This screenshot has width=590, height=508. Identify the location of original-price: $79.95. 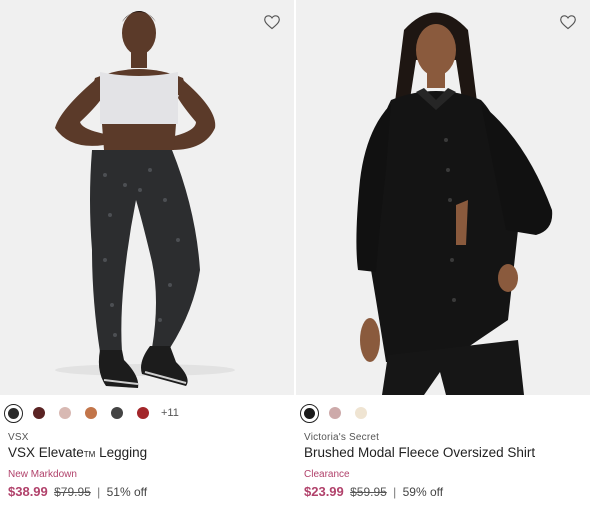
(72, 492).